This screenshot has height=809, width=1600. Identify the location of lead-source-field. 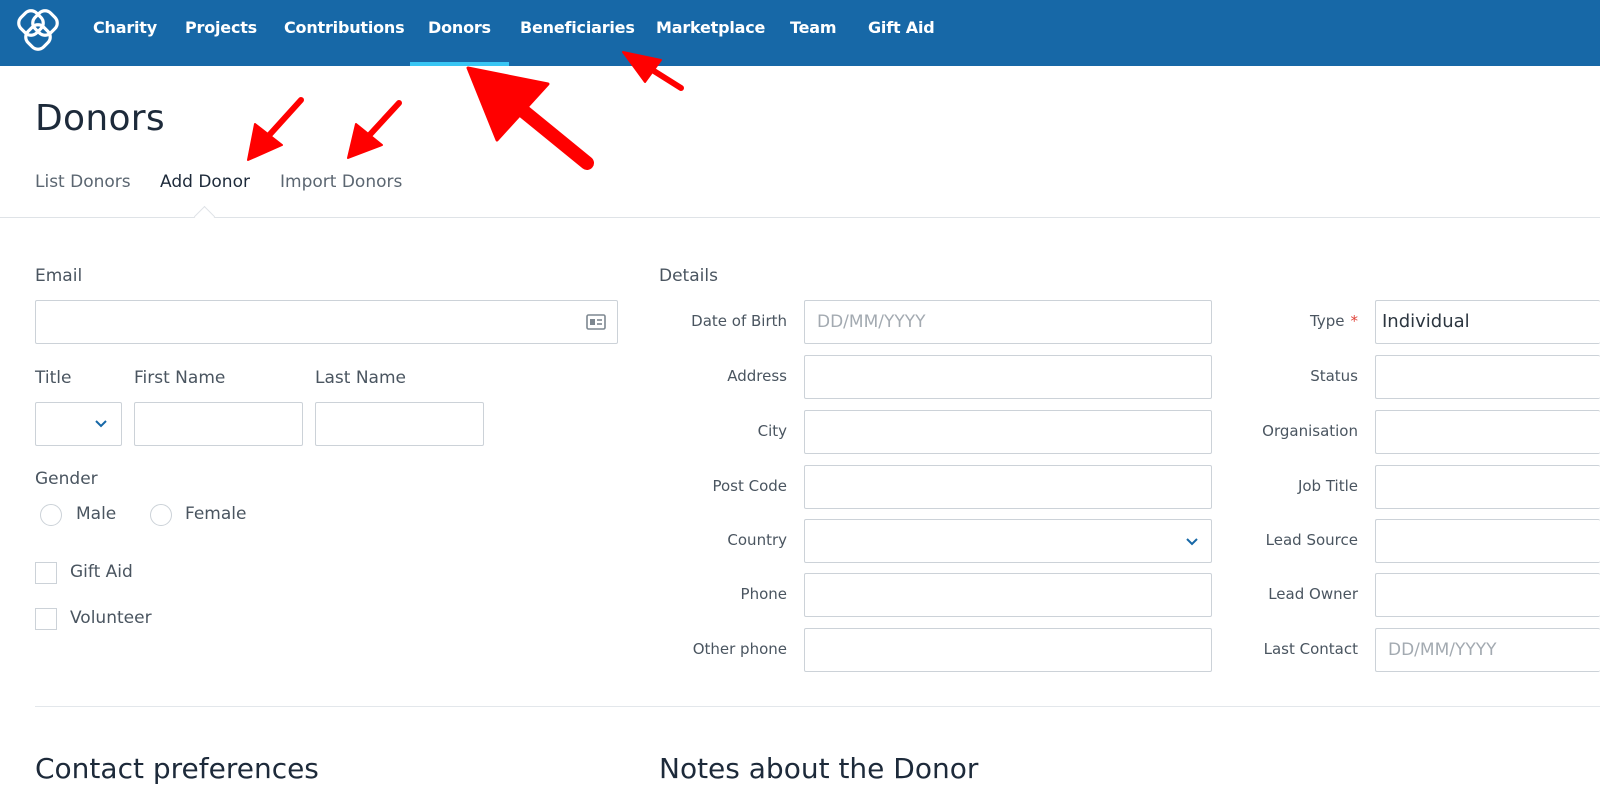
(1487, 541).